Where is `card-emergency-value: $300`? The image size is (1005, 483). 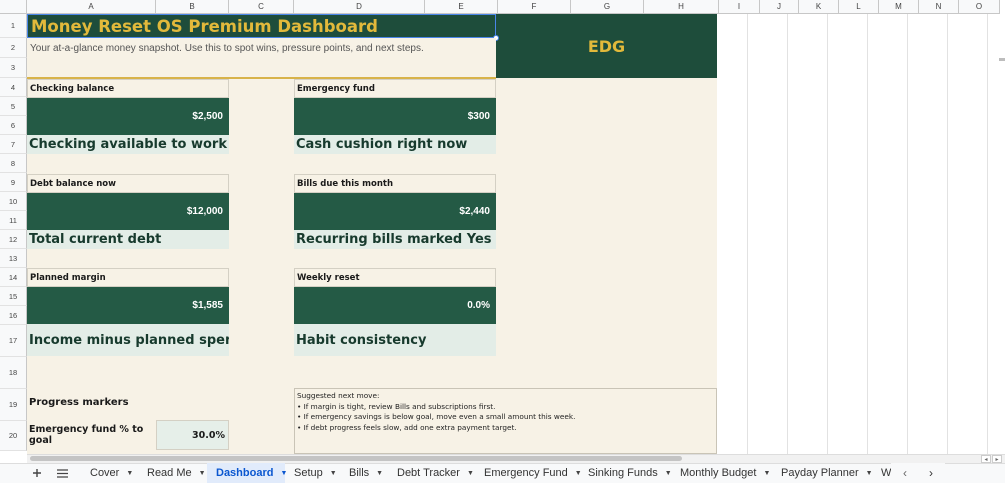
card-emergency-value: $300 is located at coordinates (395, 116).